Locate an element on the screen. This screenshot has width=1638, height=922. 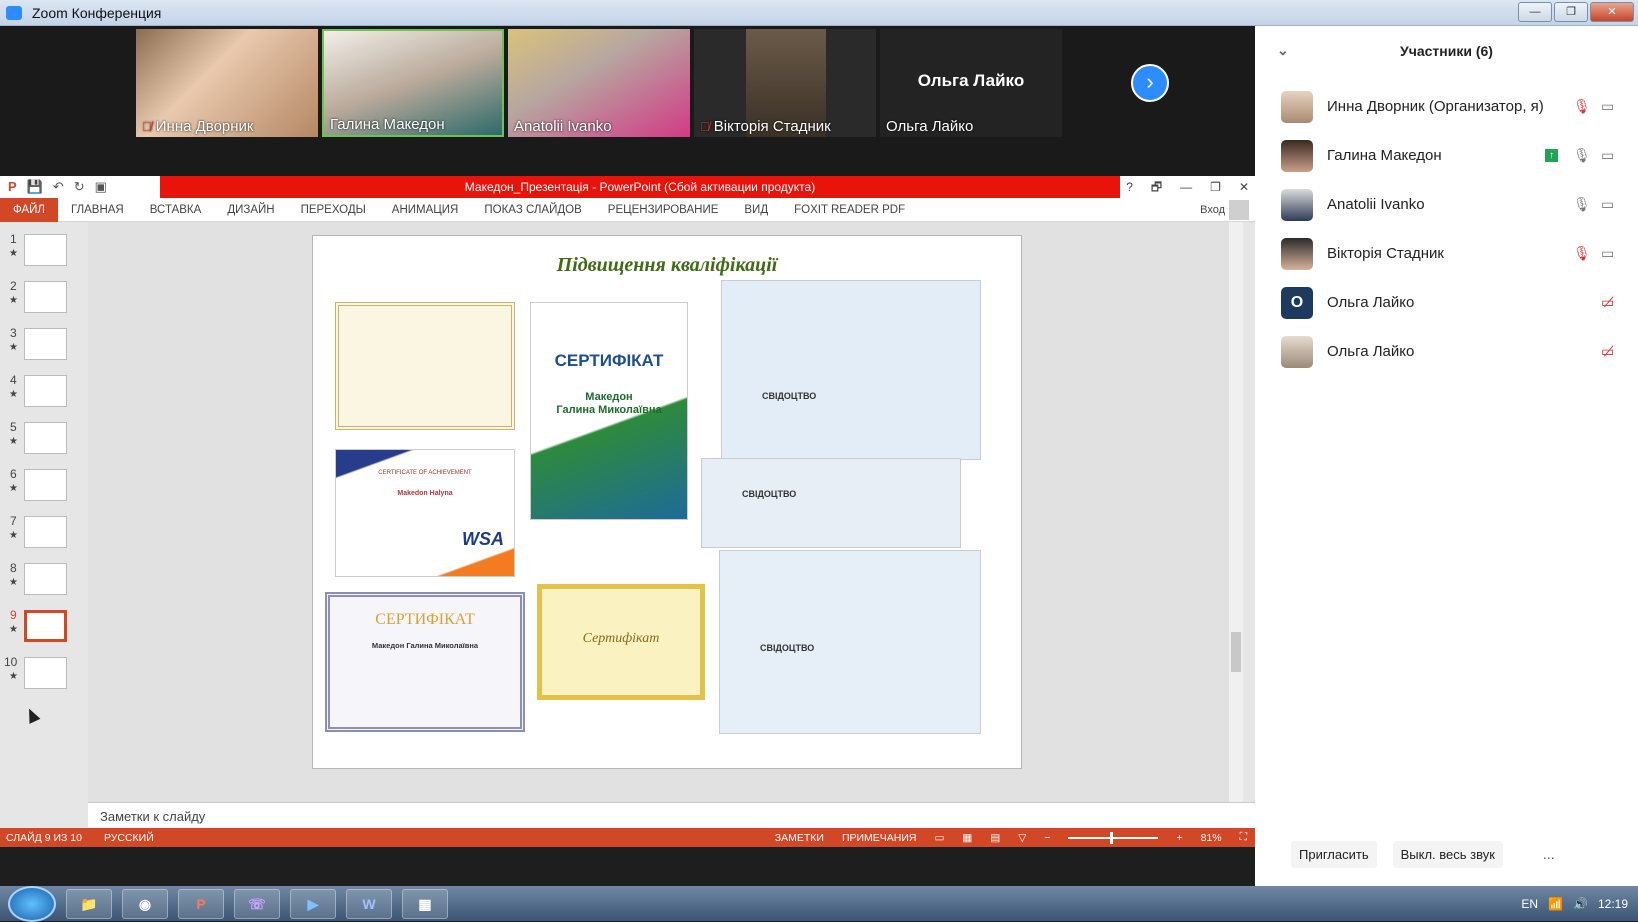
maximize-button: ❐ is located at coordinates (1571, 12).